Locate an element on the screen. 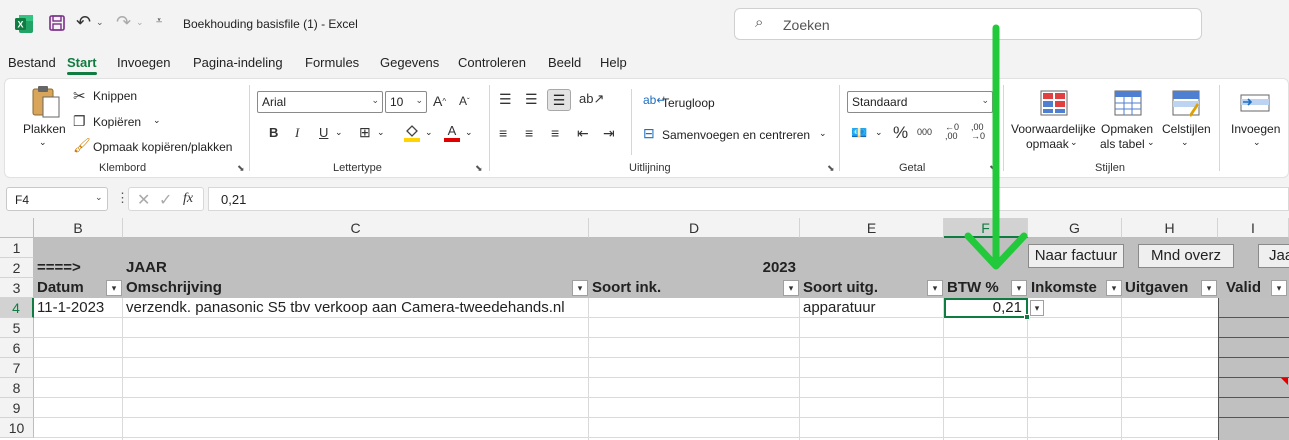 Image resolution: width=1289 pixels, height=440 pixels. format-as-table-icon is located at coordinates (1128, 103).